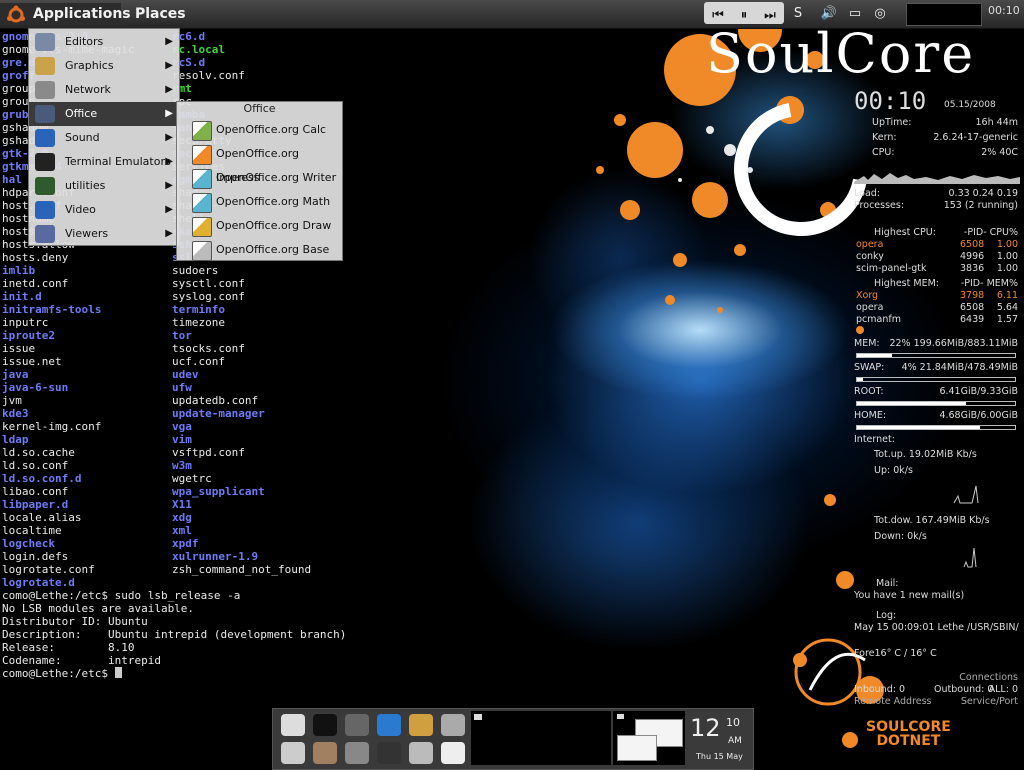 The image size is (1024, 770). Describe the element at coordinates (389, 725) in the screenshot. I see `browser-icon` at that location.